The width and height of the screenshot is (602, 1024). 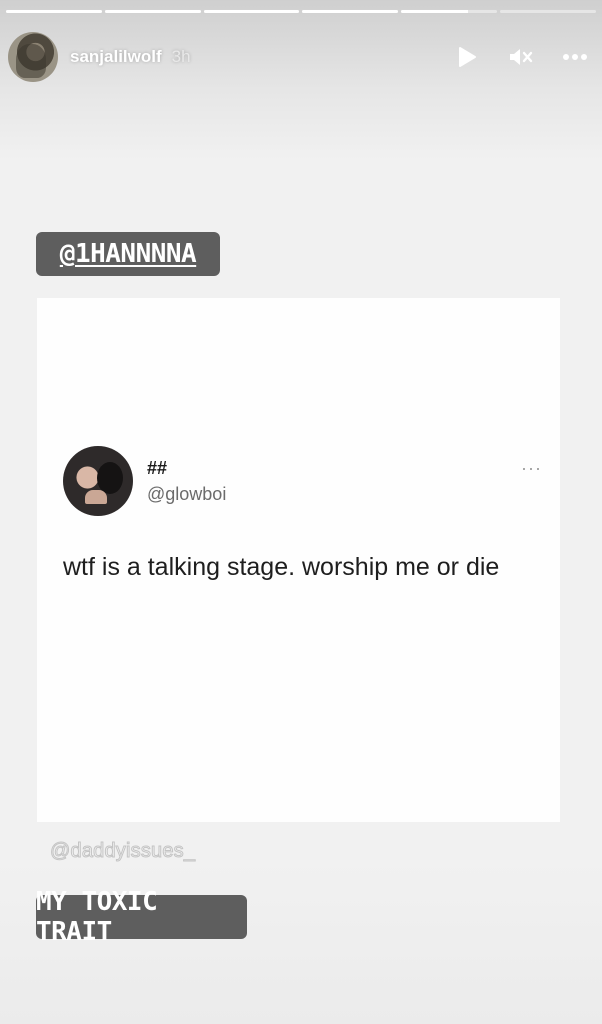 What do you see at coordinates (116, 57) in the screenshot?
I see `username: sanjalilwolf` at bounding box center [116, 57].